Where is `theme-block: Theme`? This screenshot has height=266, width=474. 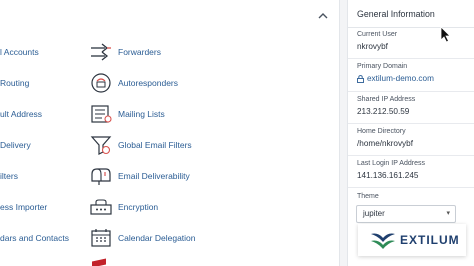
theme-block: Theme is located at coordinates (368, 196).